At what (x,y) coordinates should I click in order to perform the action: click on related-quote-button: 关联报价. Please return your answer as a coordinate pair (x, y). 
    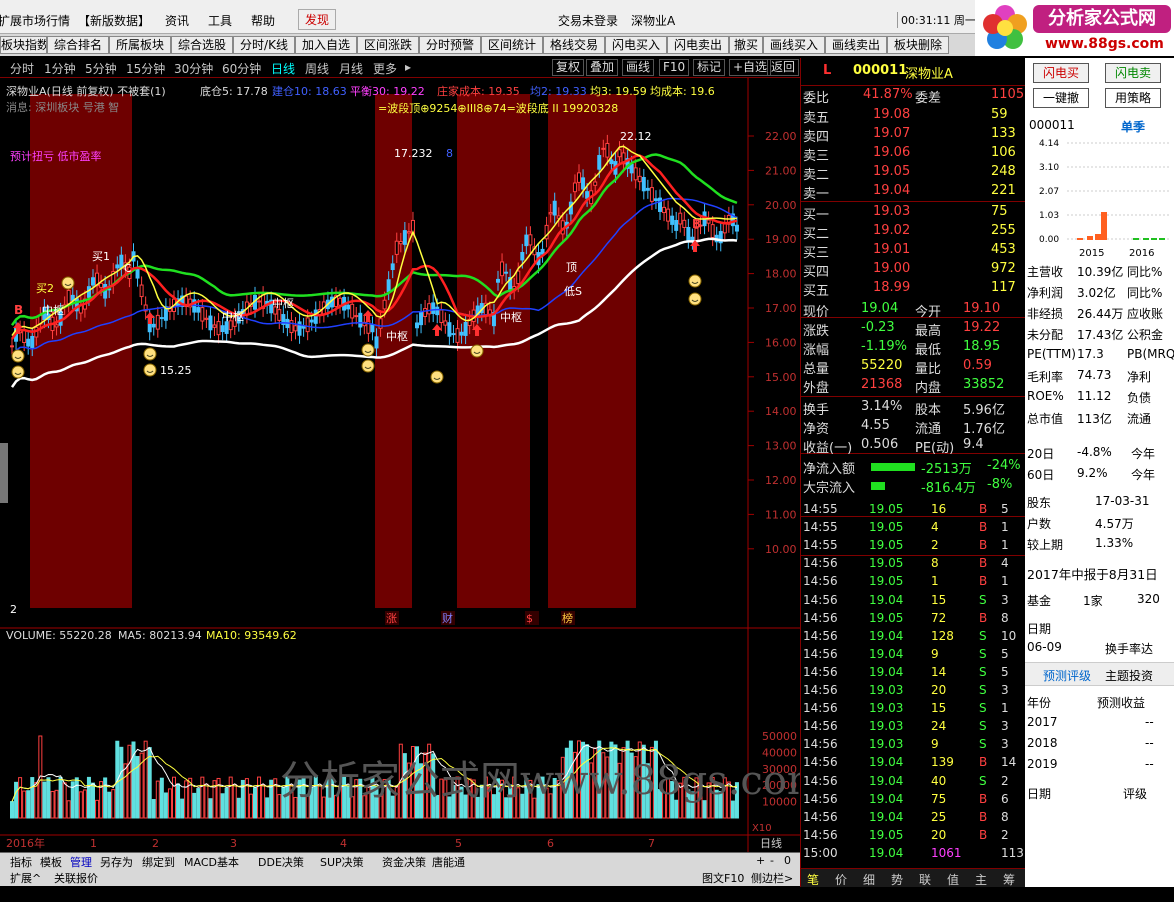
    Looking at the image, I should click on (76, 878).